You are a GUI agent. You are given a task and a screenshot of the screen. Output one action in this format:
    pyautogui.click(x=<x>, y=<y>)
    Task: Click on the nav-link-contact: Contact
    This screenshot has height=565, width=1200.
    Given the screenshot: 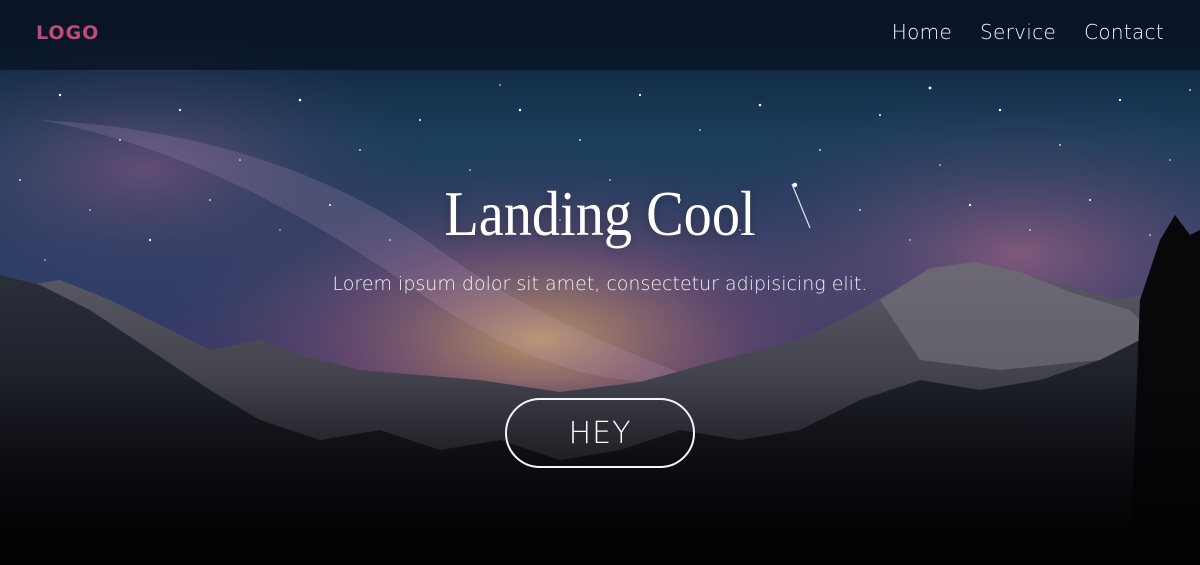 What is the action you would take?
    pyautogui.click(x=1124, y=32)
    